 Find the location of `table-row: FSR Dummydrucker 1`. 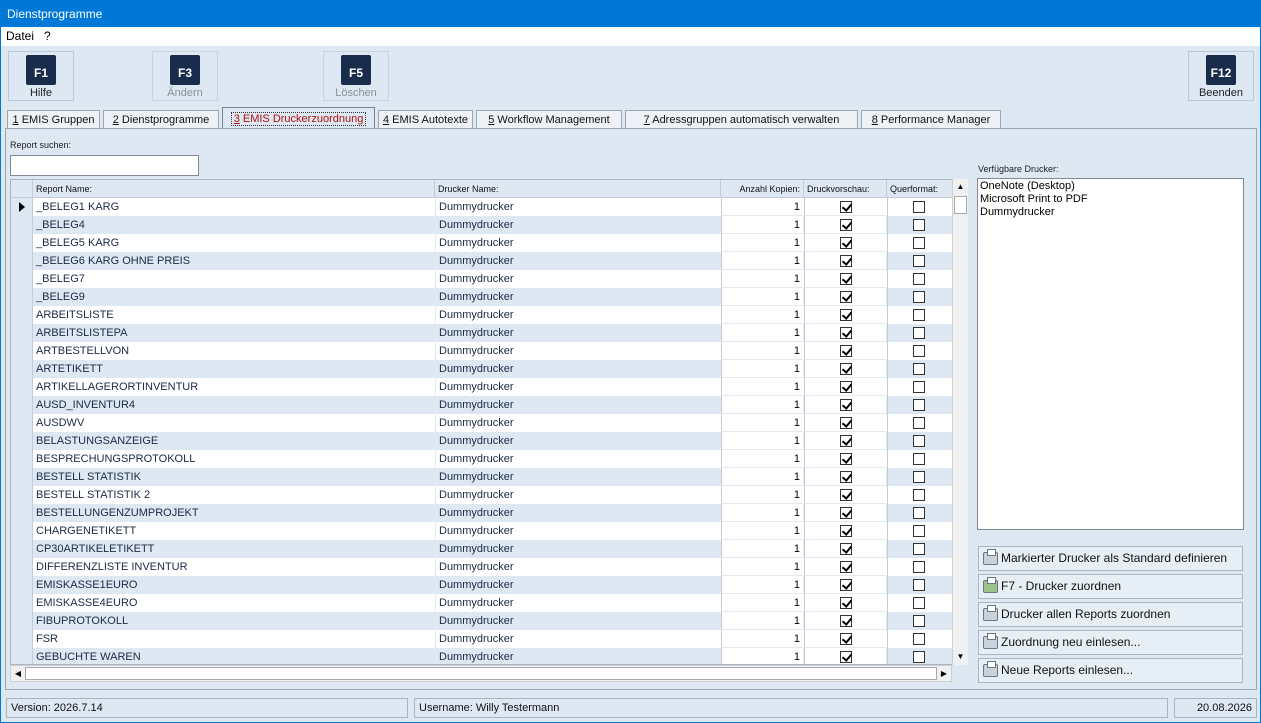

table-row: FSR Dummydrucker 1 is located at coordinates (482, 639).